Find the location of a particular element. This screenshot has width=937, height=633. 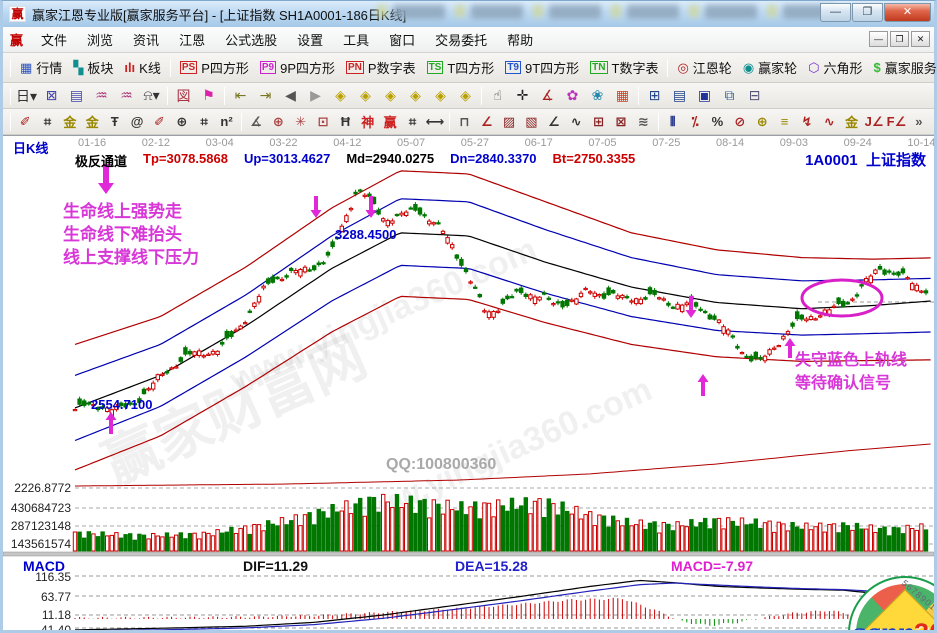

menu-item-浏览: 浏览 is located at coordinates (100, 40).